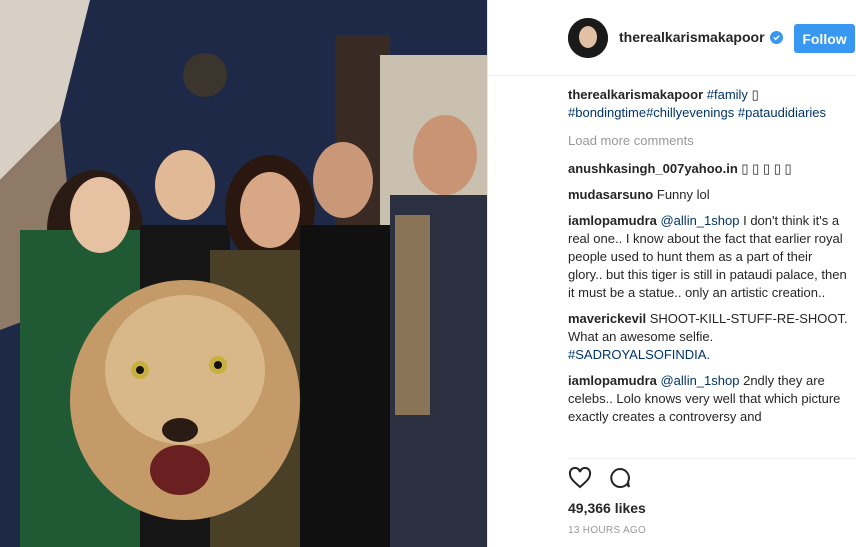  I want to click on comment-icon, so click(620, 480).